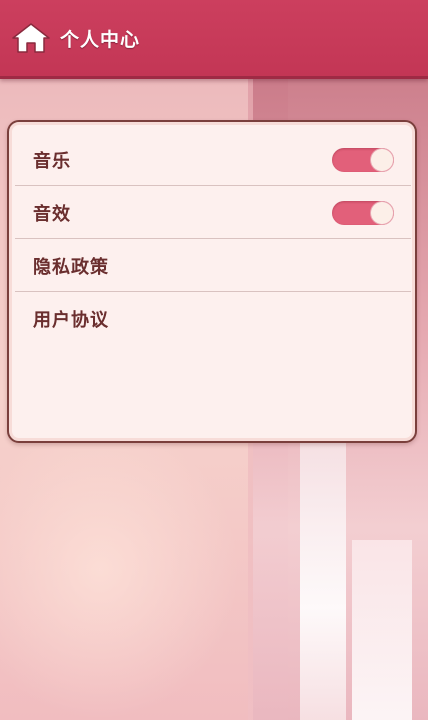  Describe the element at coordinates (213, 319) in the screenshot. I see `settings-row-user-agreement: 用户协议` at that location.